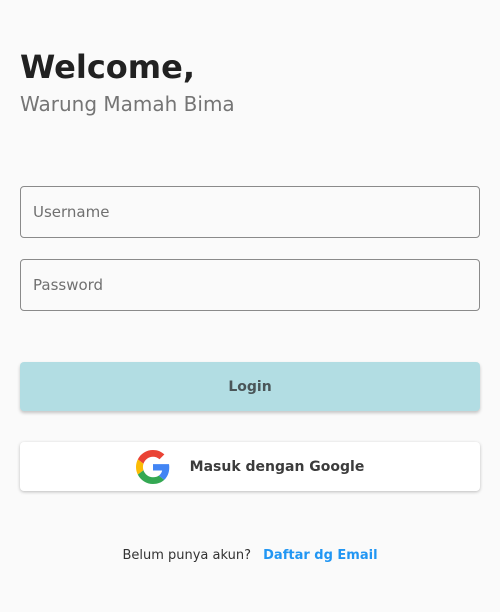 The image size is (500, 612). Describe the element at coordinates (250, 386) in the screenshot. I see `login-button: Login` at that location.